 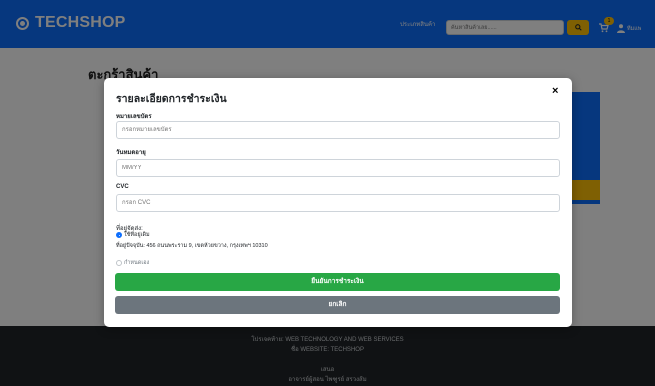 I want to click on use-existing-address-radio, so click(x=119, y=235).